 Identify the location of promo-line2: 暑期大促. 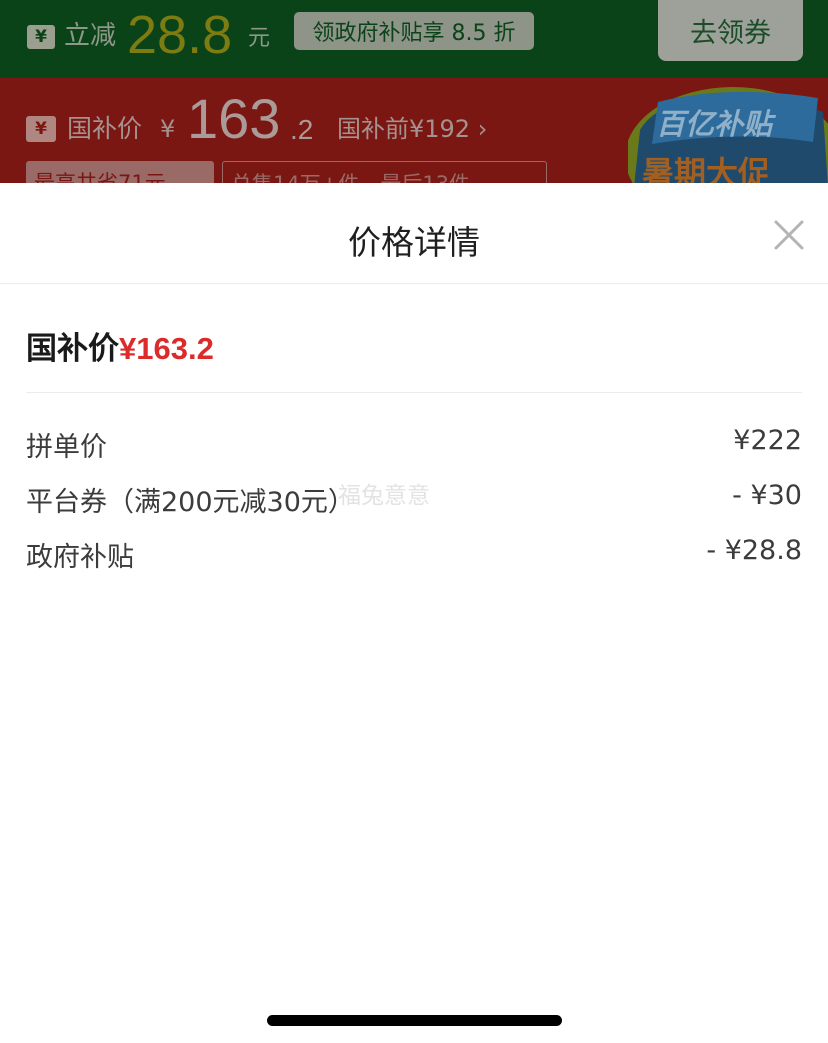
(706, 168).